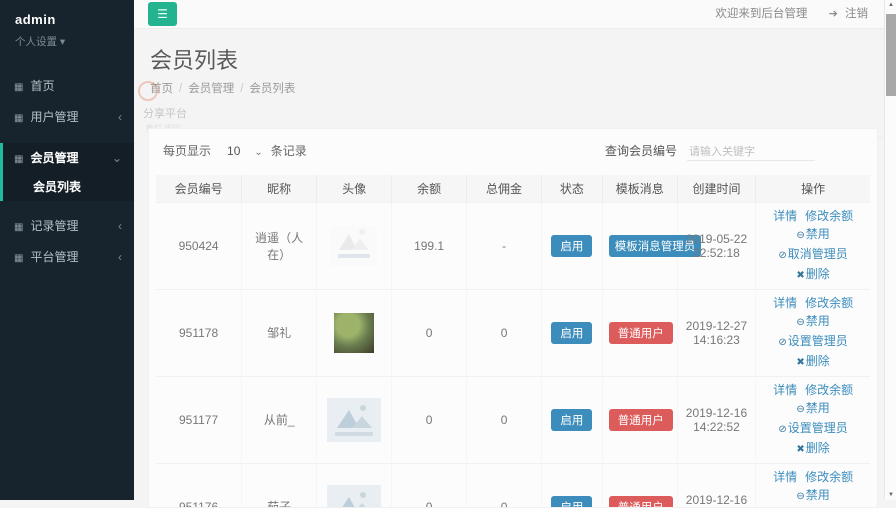 Image resolution: width=896 pixels, height=508 pixels. Describe the element at coordinates (67, 24) in the screenshot. I see `user-profile: admin 个人设置 ▾` at that location.